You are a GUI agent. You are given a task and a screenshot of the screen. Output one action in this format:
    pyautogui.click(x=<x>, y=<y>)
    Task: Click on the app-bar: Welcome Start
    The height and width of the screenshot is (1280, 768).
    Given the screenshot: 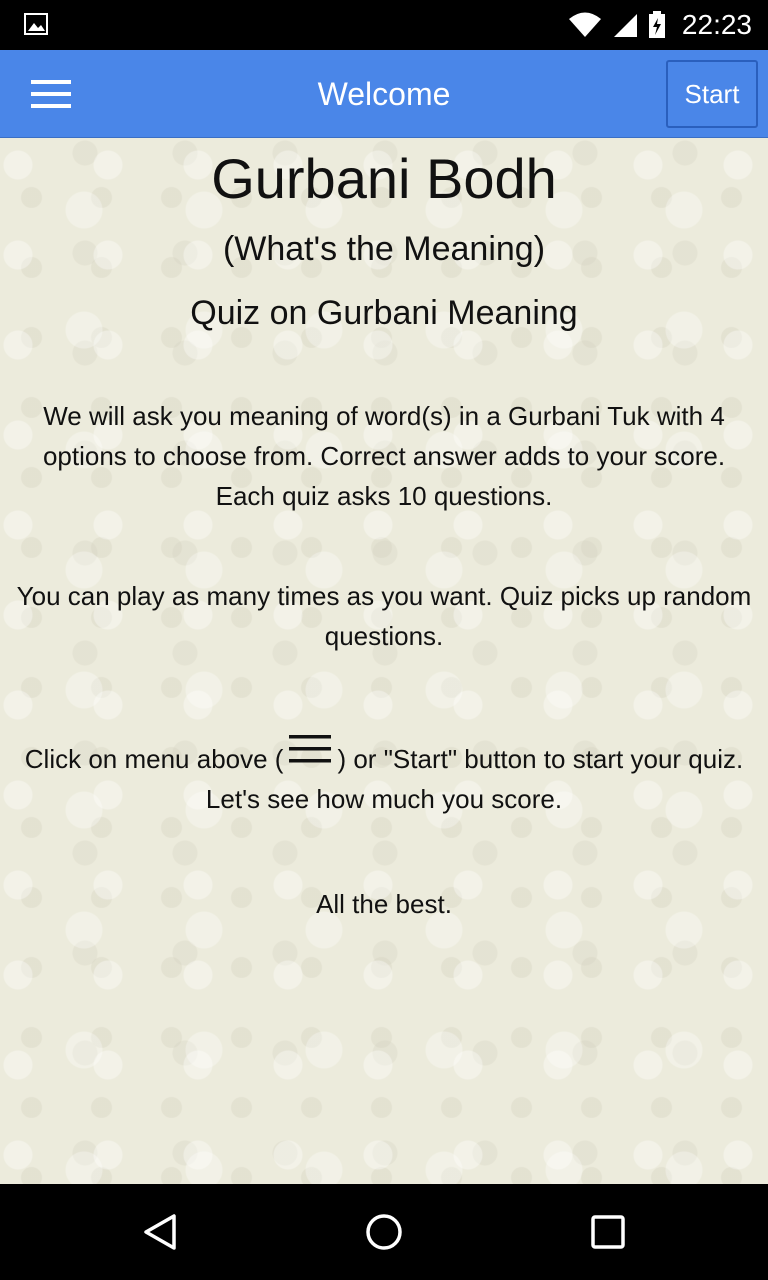 What is the action you would take?
    pyautogui.click(x=384, y=94)
    